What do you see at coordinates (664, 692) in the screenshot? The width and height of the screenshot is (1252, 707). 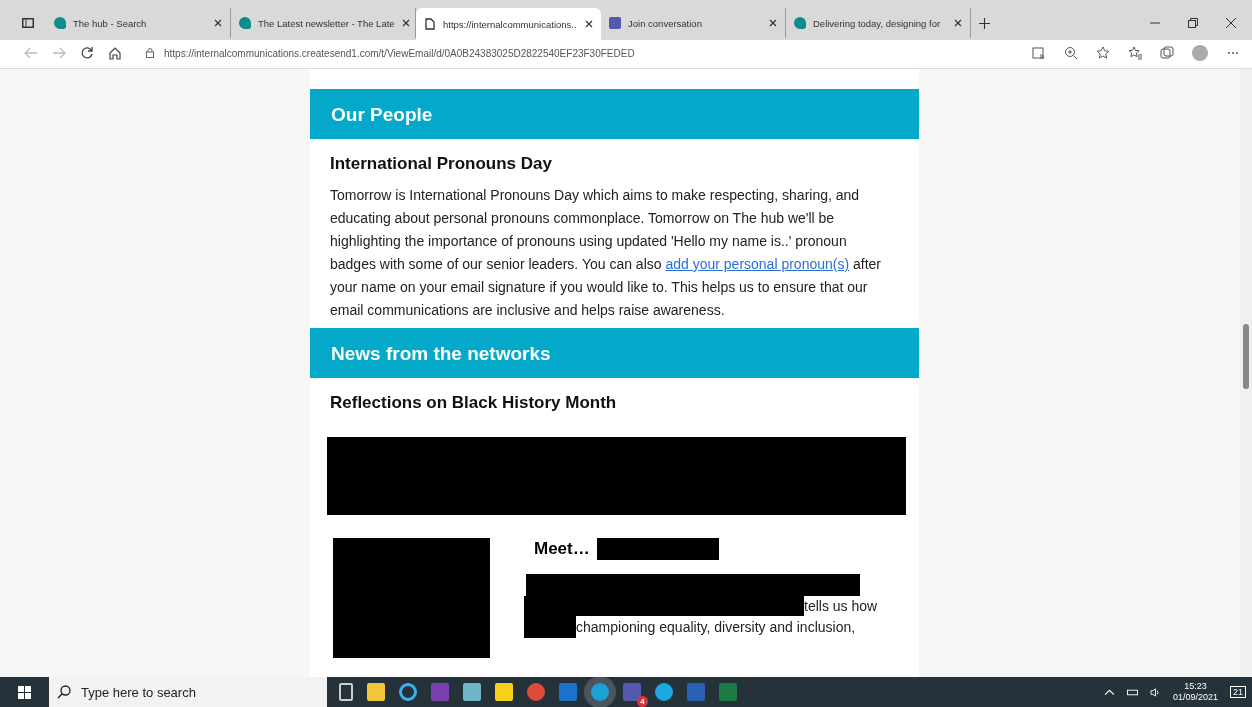 I see `call-app-icon` at bounding box center [664, 692].